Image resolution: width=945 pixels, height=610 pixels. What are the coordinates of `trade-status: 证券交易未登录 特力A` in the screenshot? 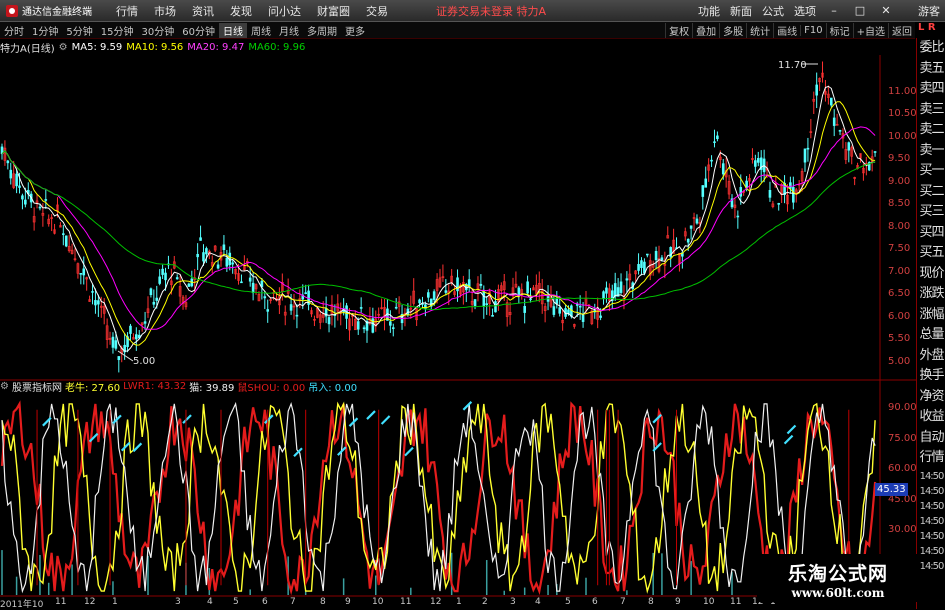 It's located at (491, 11).